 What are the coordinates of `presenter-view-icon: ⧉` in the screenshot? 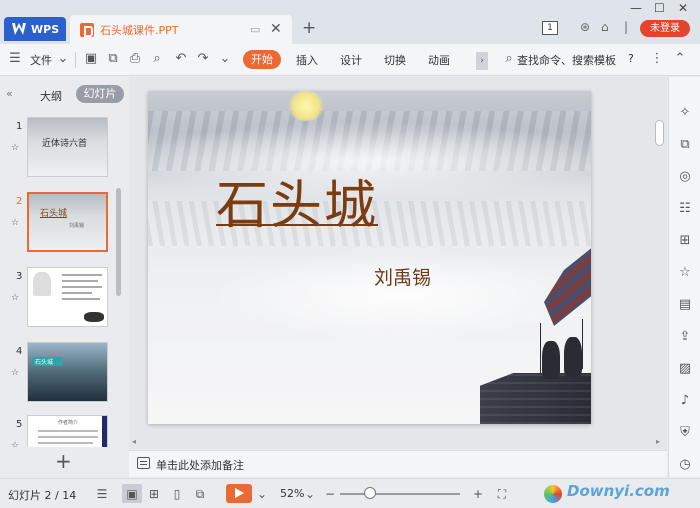 It's located at (200, 494).